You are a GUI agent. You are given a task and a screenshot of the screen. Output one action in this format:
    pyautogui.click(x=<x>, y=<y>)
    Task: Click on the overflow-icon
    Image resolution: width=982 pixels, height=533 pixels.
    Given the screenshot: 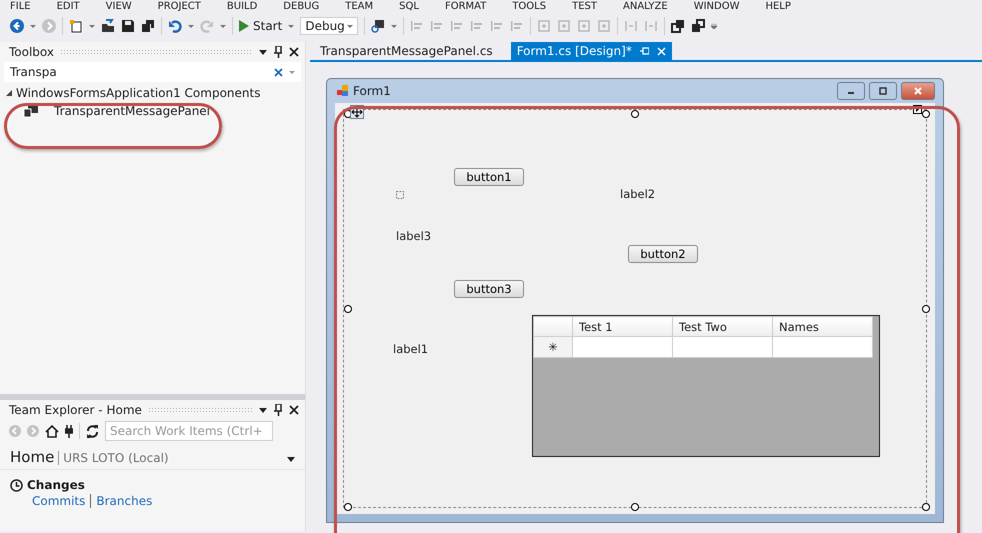 What is the action you would take?
    pyautogui.click(x=714, y=26)
    